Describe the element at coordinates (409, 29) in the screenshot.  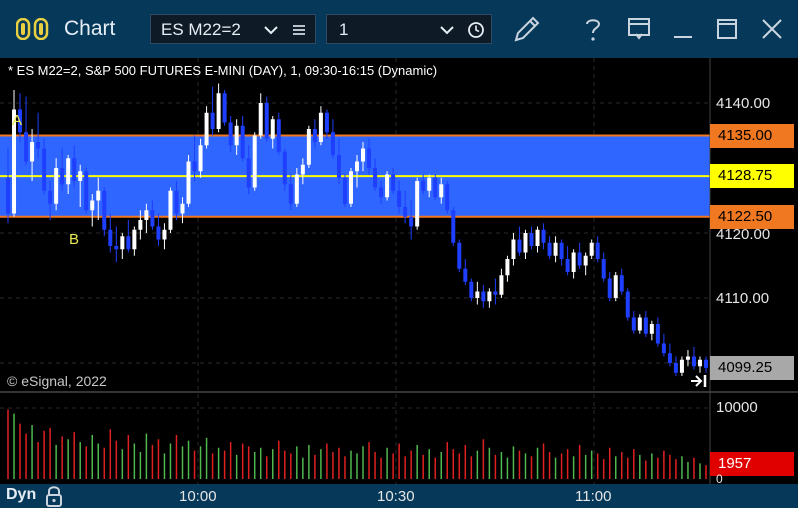
I see `interval-selector: 1` at that location.